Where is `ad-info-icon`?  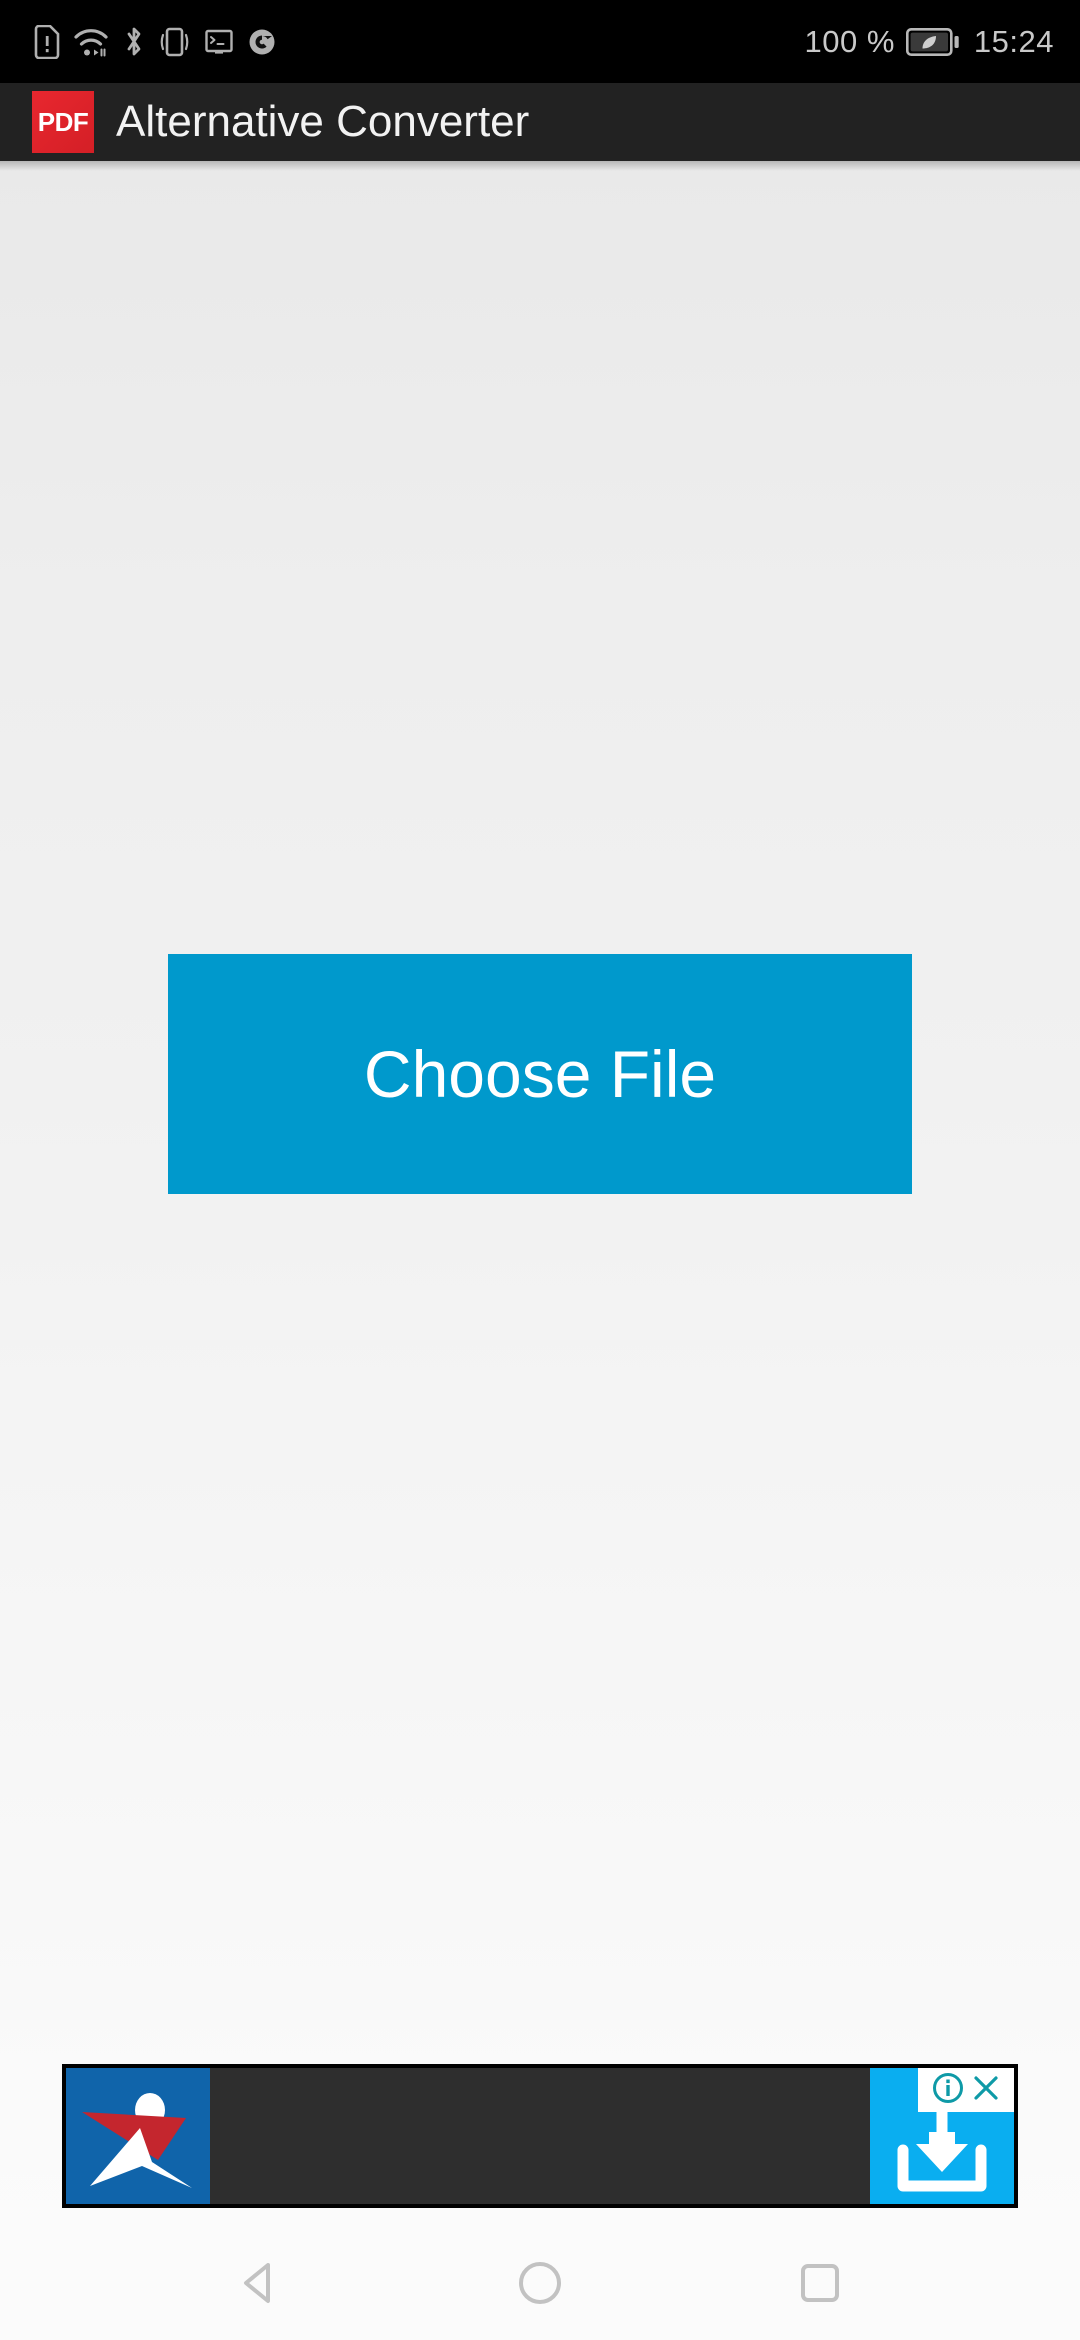
ad-info-icon is located at coordinates (948, 2090).